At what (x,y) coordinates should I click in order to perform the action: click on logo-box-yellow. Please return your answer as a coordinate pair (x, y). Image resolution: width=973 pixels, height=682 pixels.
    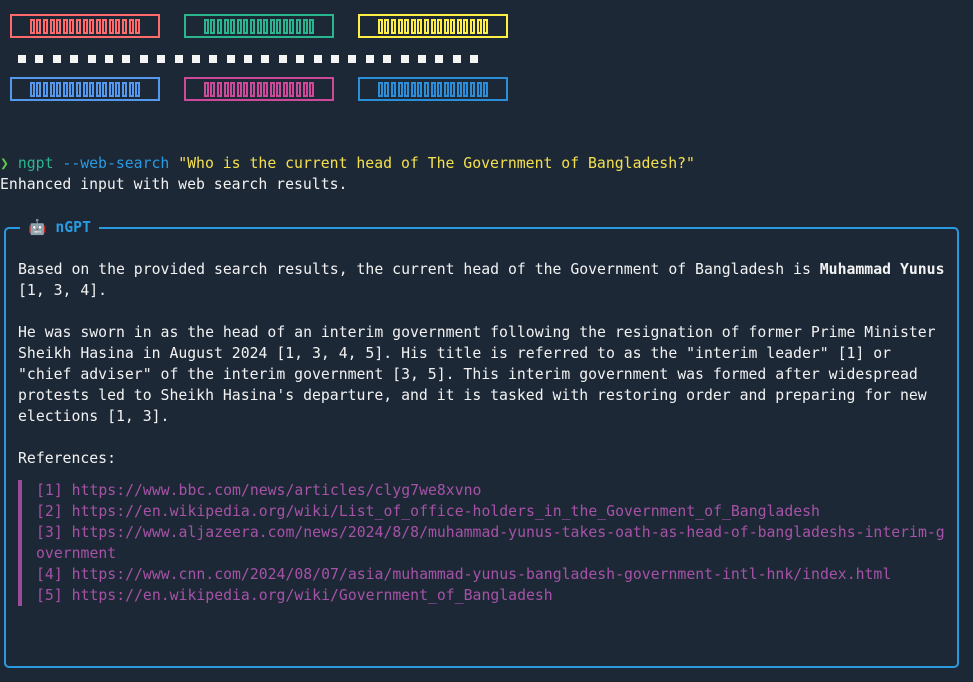
    Looking at the image, I should click on (433, 26).